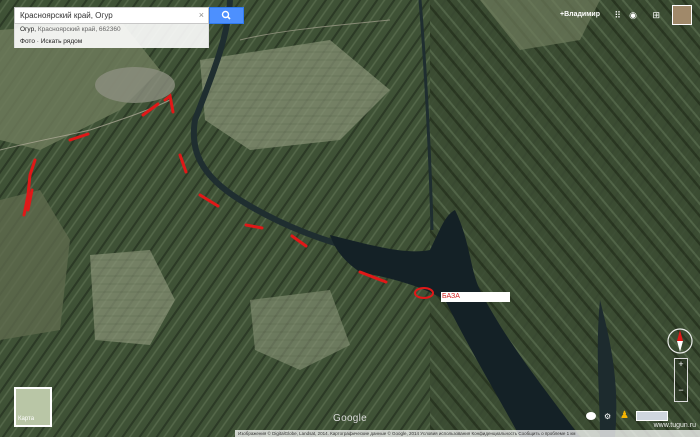 Image resolution: width=700 pixels, height=437 pixels. I want to click on search-value: Красноярский край, Огур, so click(66, 15).